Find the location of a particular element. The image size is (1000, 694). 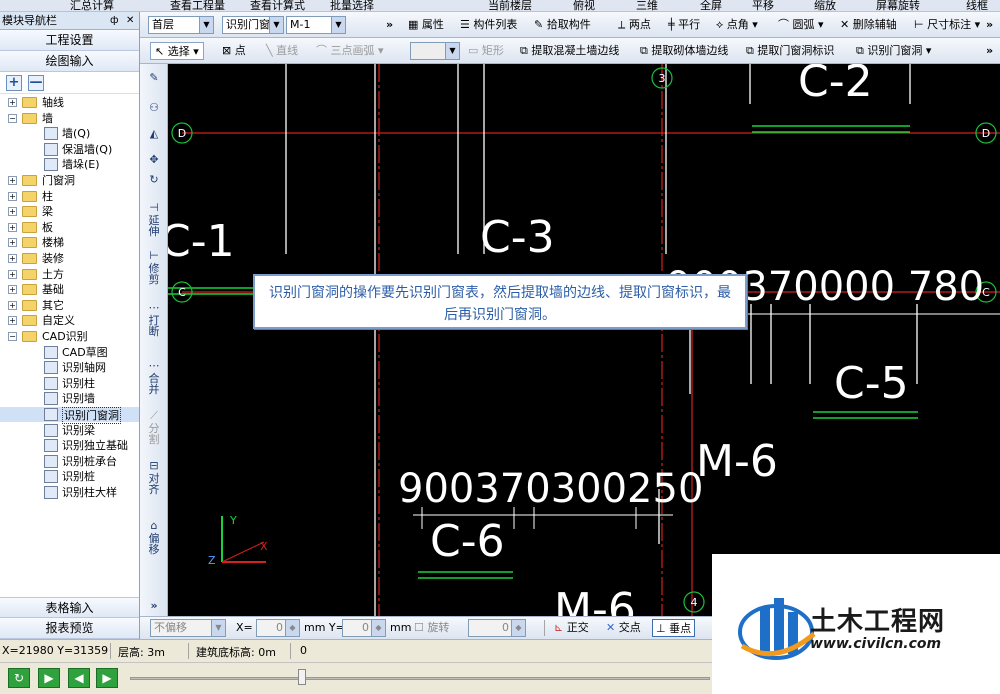

tree-leaf-item: 墙(Q) is located at coordinates (69, 133).